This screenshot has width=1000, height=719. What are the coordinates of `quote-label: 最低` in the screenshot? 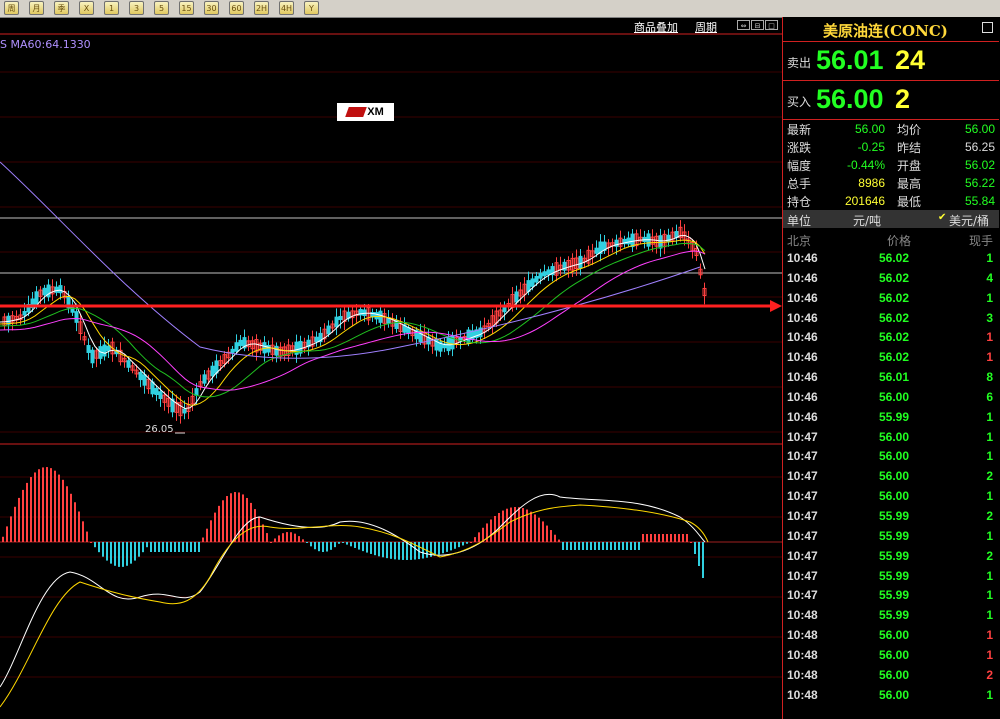 It's located at (909, 202).